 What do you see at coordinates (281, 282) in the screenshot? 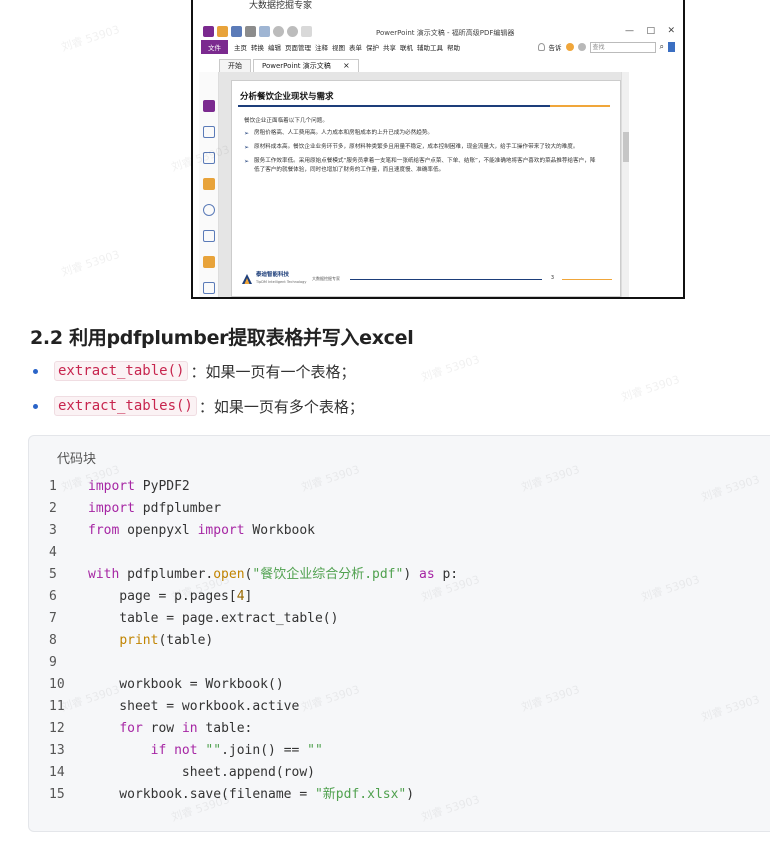
I see `footer-brand-sub: TipDM Intelligent Technology` at bounding box center [281, 282].